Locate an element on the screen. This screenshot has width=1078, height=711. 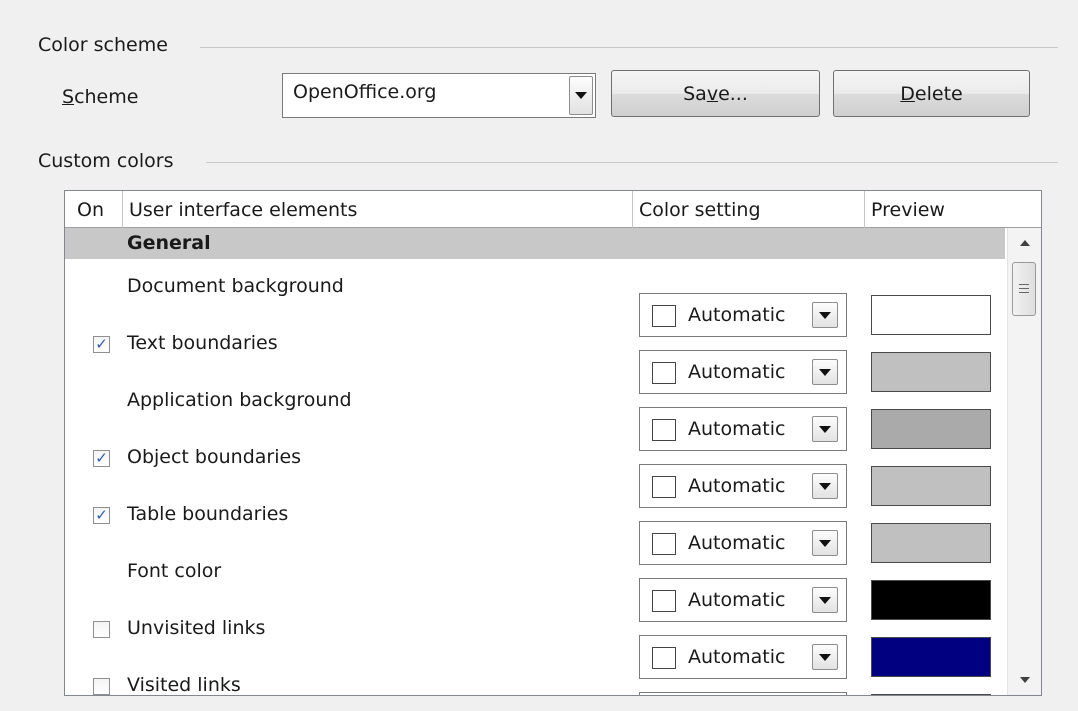
scheme-label: Scheme is located at coordinates (100, 97).